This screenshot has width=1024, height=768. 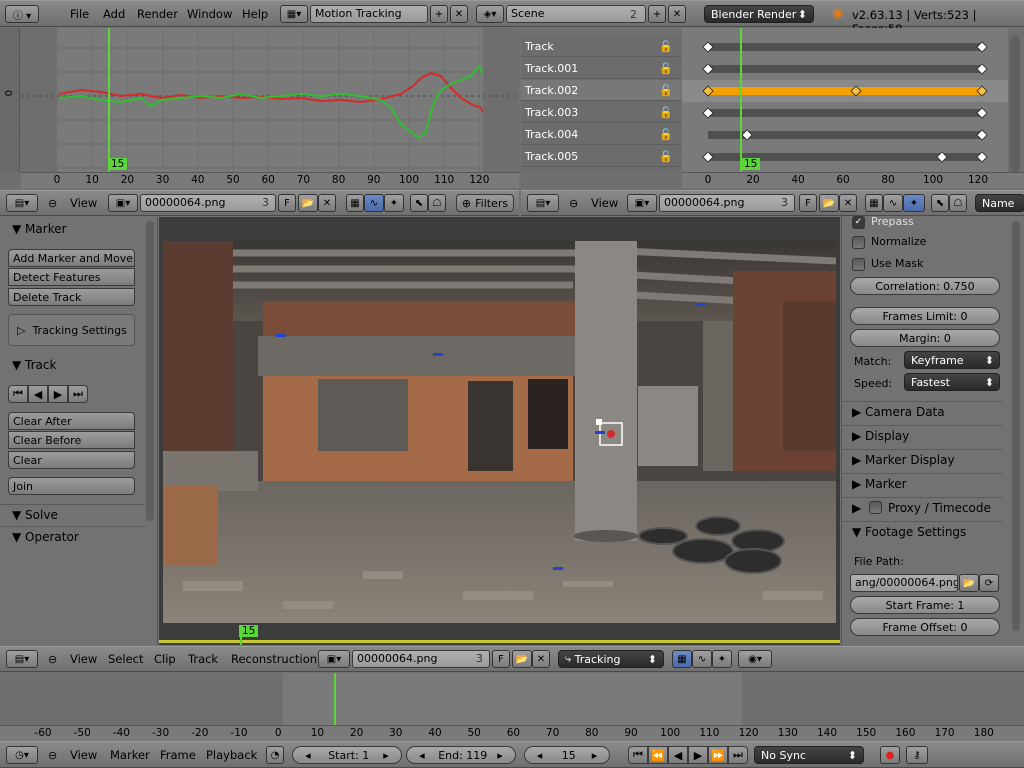 What do you see at coordinates (490, 14) in the screenshot?
I see `scene-icon: ◈▾` at bounding box center [490, 14].